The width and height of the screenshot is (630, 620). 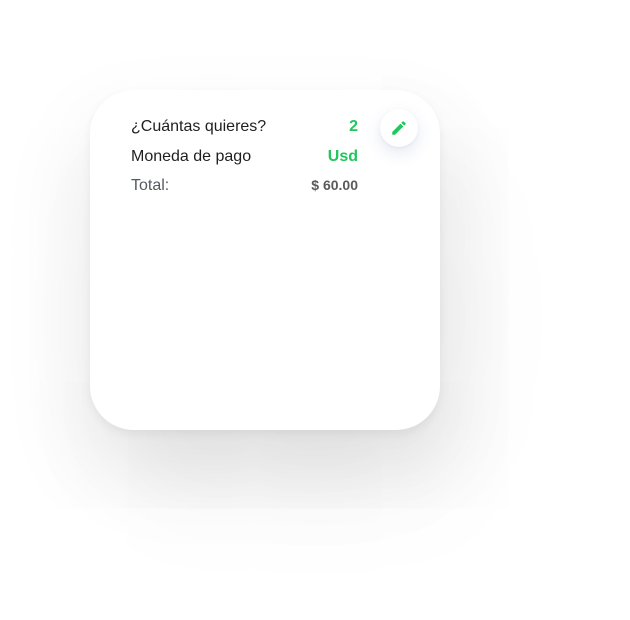 What do you see at coordinates (199, 126) in the screenshot?
I see `quantity-label: ¿Cuántas quieres?` at bounding box center [199, 126].